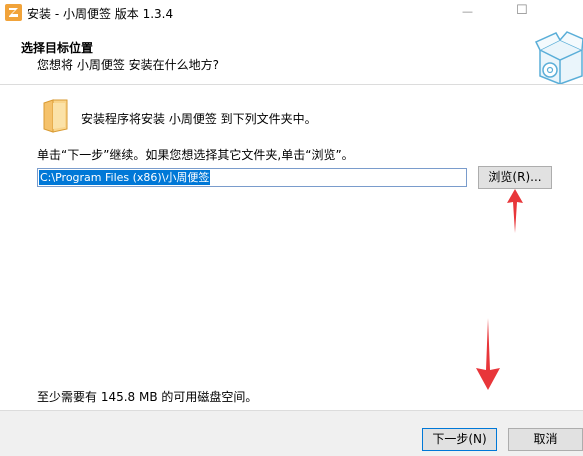  What do you see at coordinates (199, 119) in the screenshot?
I see `install-dir-text: 安装程序将安装 小周便签 到下列文件夹中。` at bounding box center [199, 119].